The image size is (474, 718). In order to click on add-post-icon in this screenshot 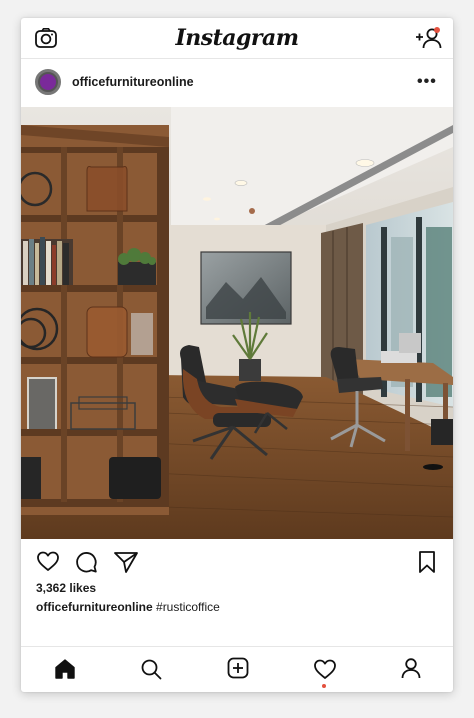, I will do `click(238, 668)`.